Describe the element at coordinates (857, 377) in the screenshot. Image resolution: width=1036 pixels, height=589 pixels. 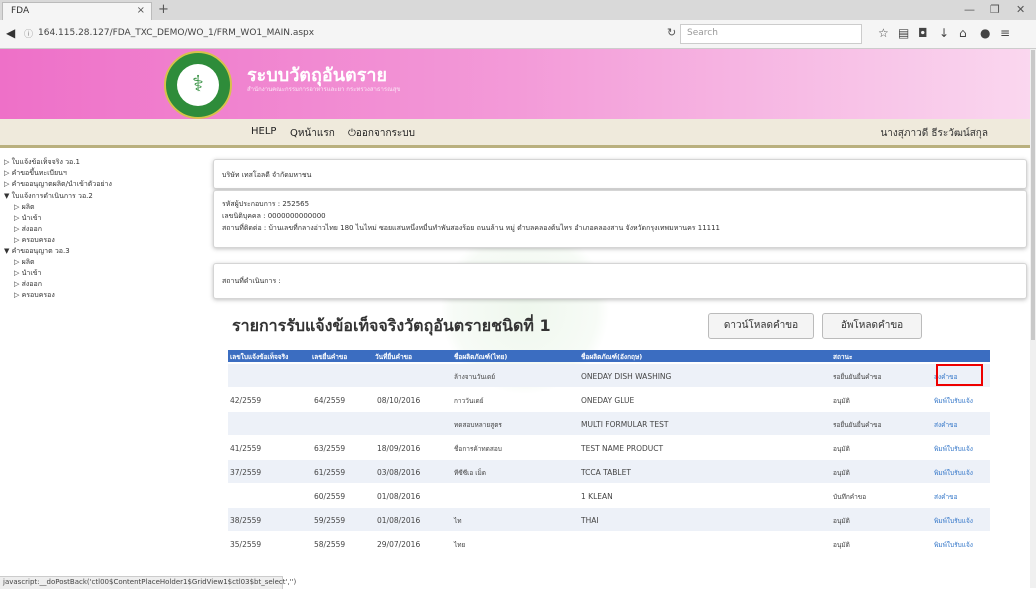
I see `cell-status: รอยื่นยันยื่นคำขอ` at that location.